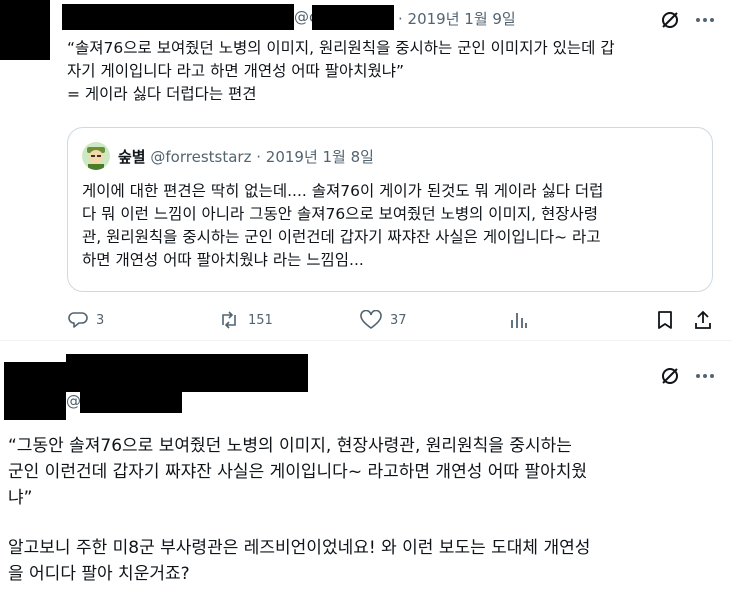 Image resolution: width=732 pixels, height=613 pixels. I want to click on text-line, so click(299, 523).